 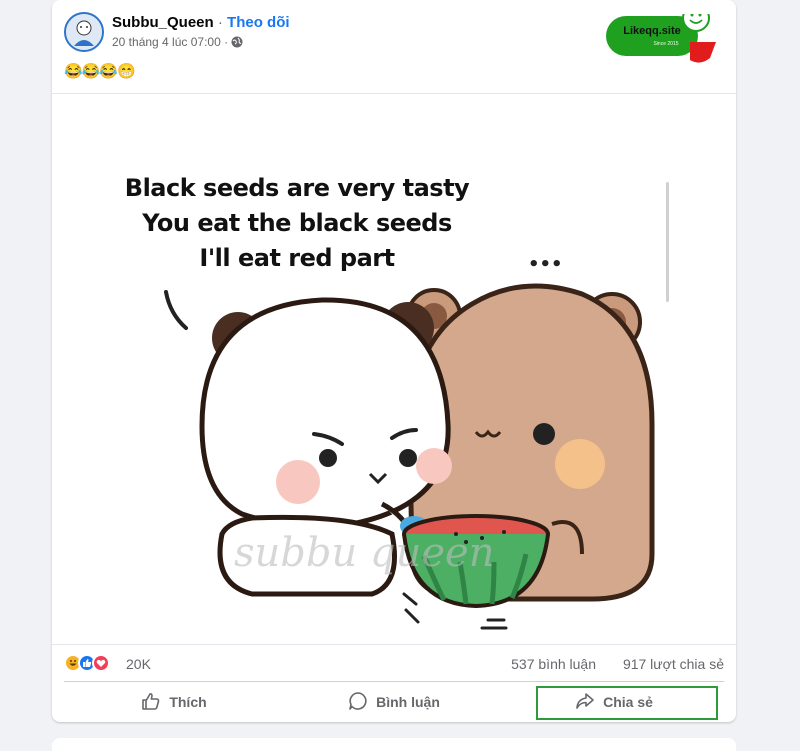 What do you see at coordinates (84, 32) in the screenshot?
I see `author-avatar` at bounding box center [84, 32].